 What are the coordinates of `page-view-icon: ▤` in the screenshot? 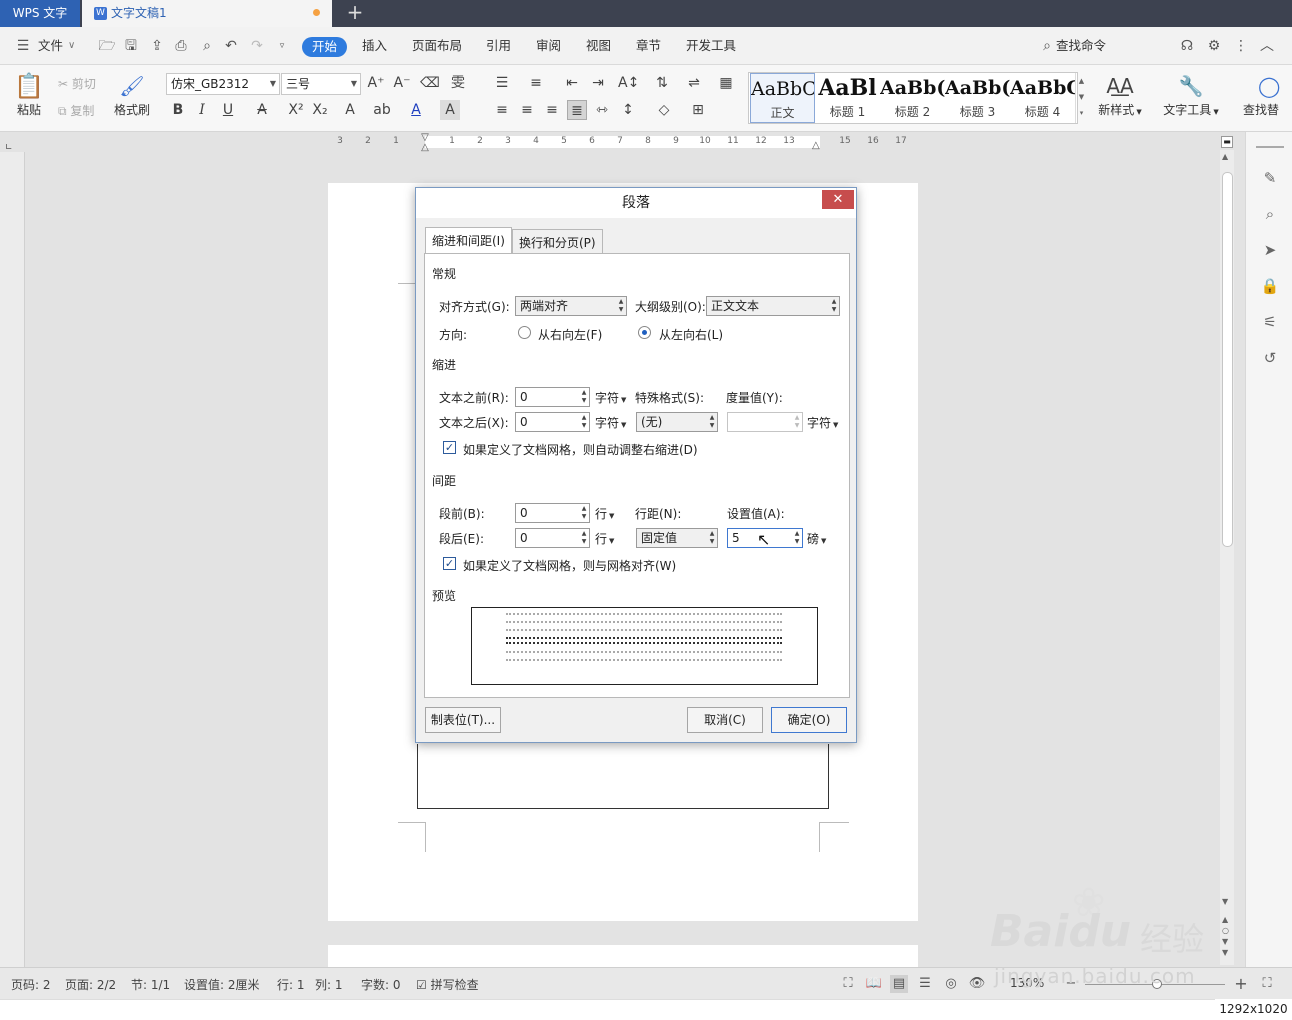 It's located at (899, 984).